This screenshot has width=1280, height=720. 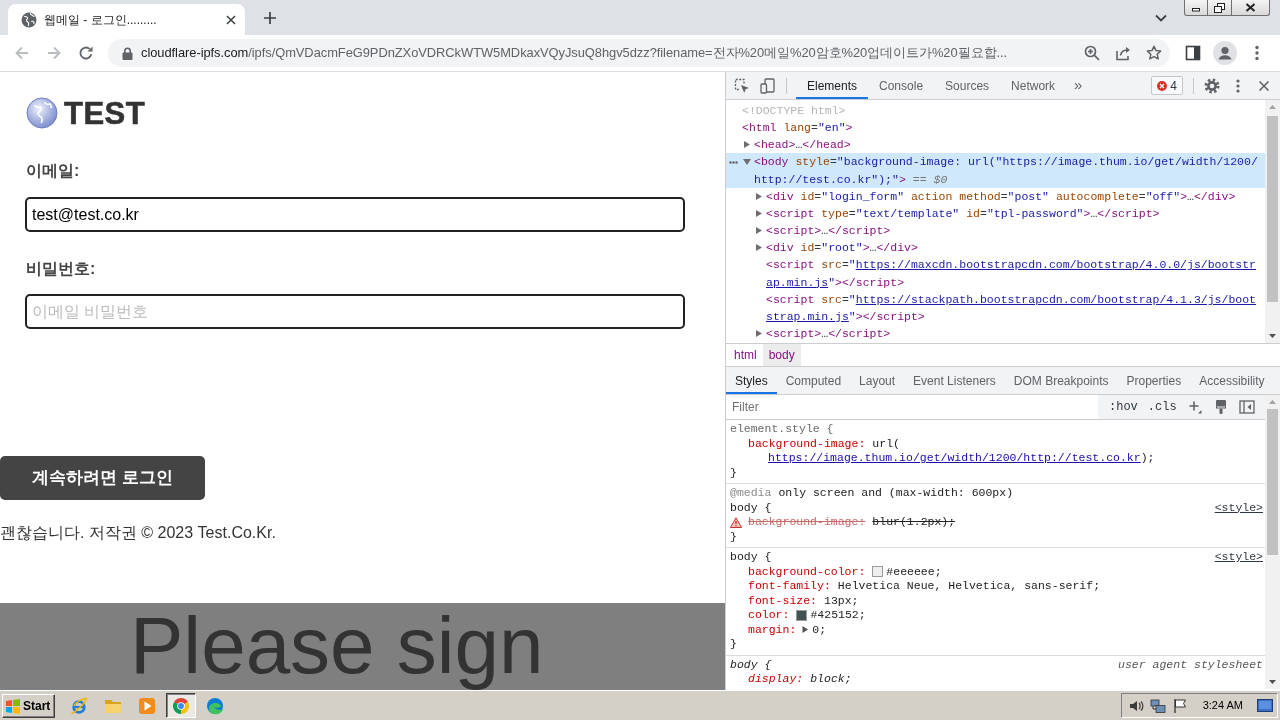 What do you see at coordinates (997, 629) in the screenshot?
I see `css-declaration: margin: 0;` at bounding box center [997, 629].